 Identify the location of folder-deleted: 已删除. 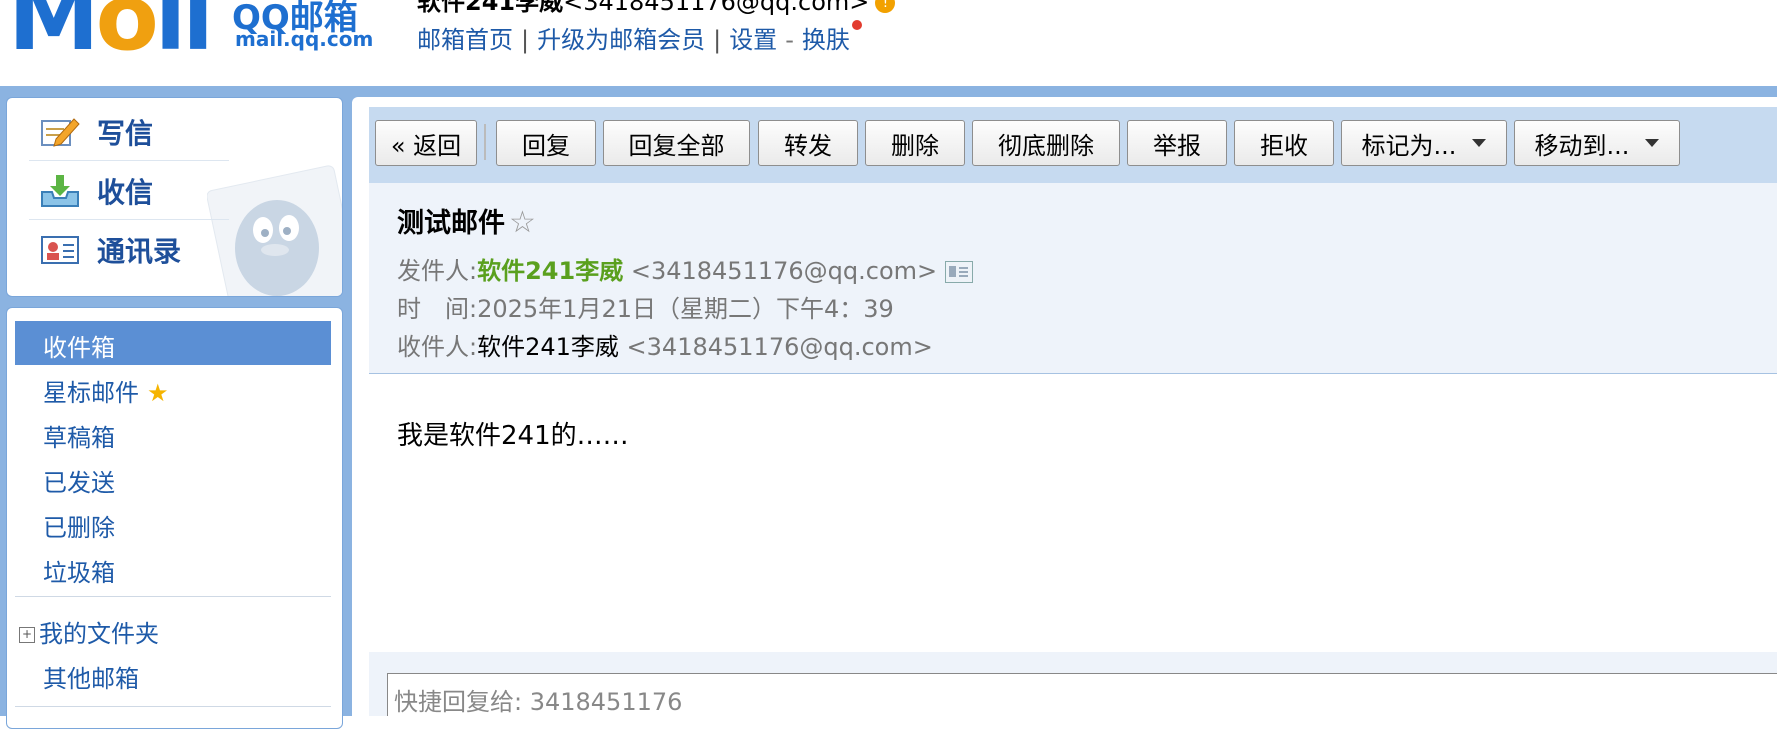
(174, 523).